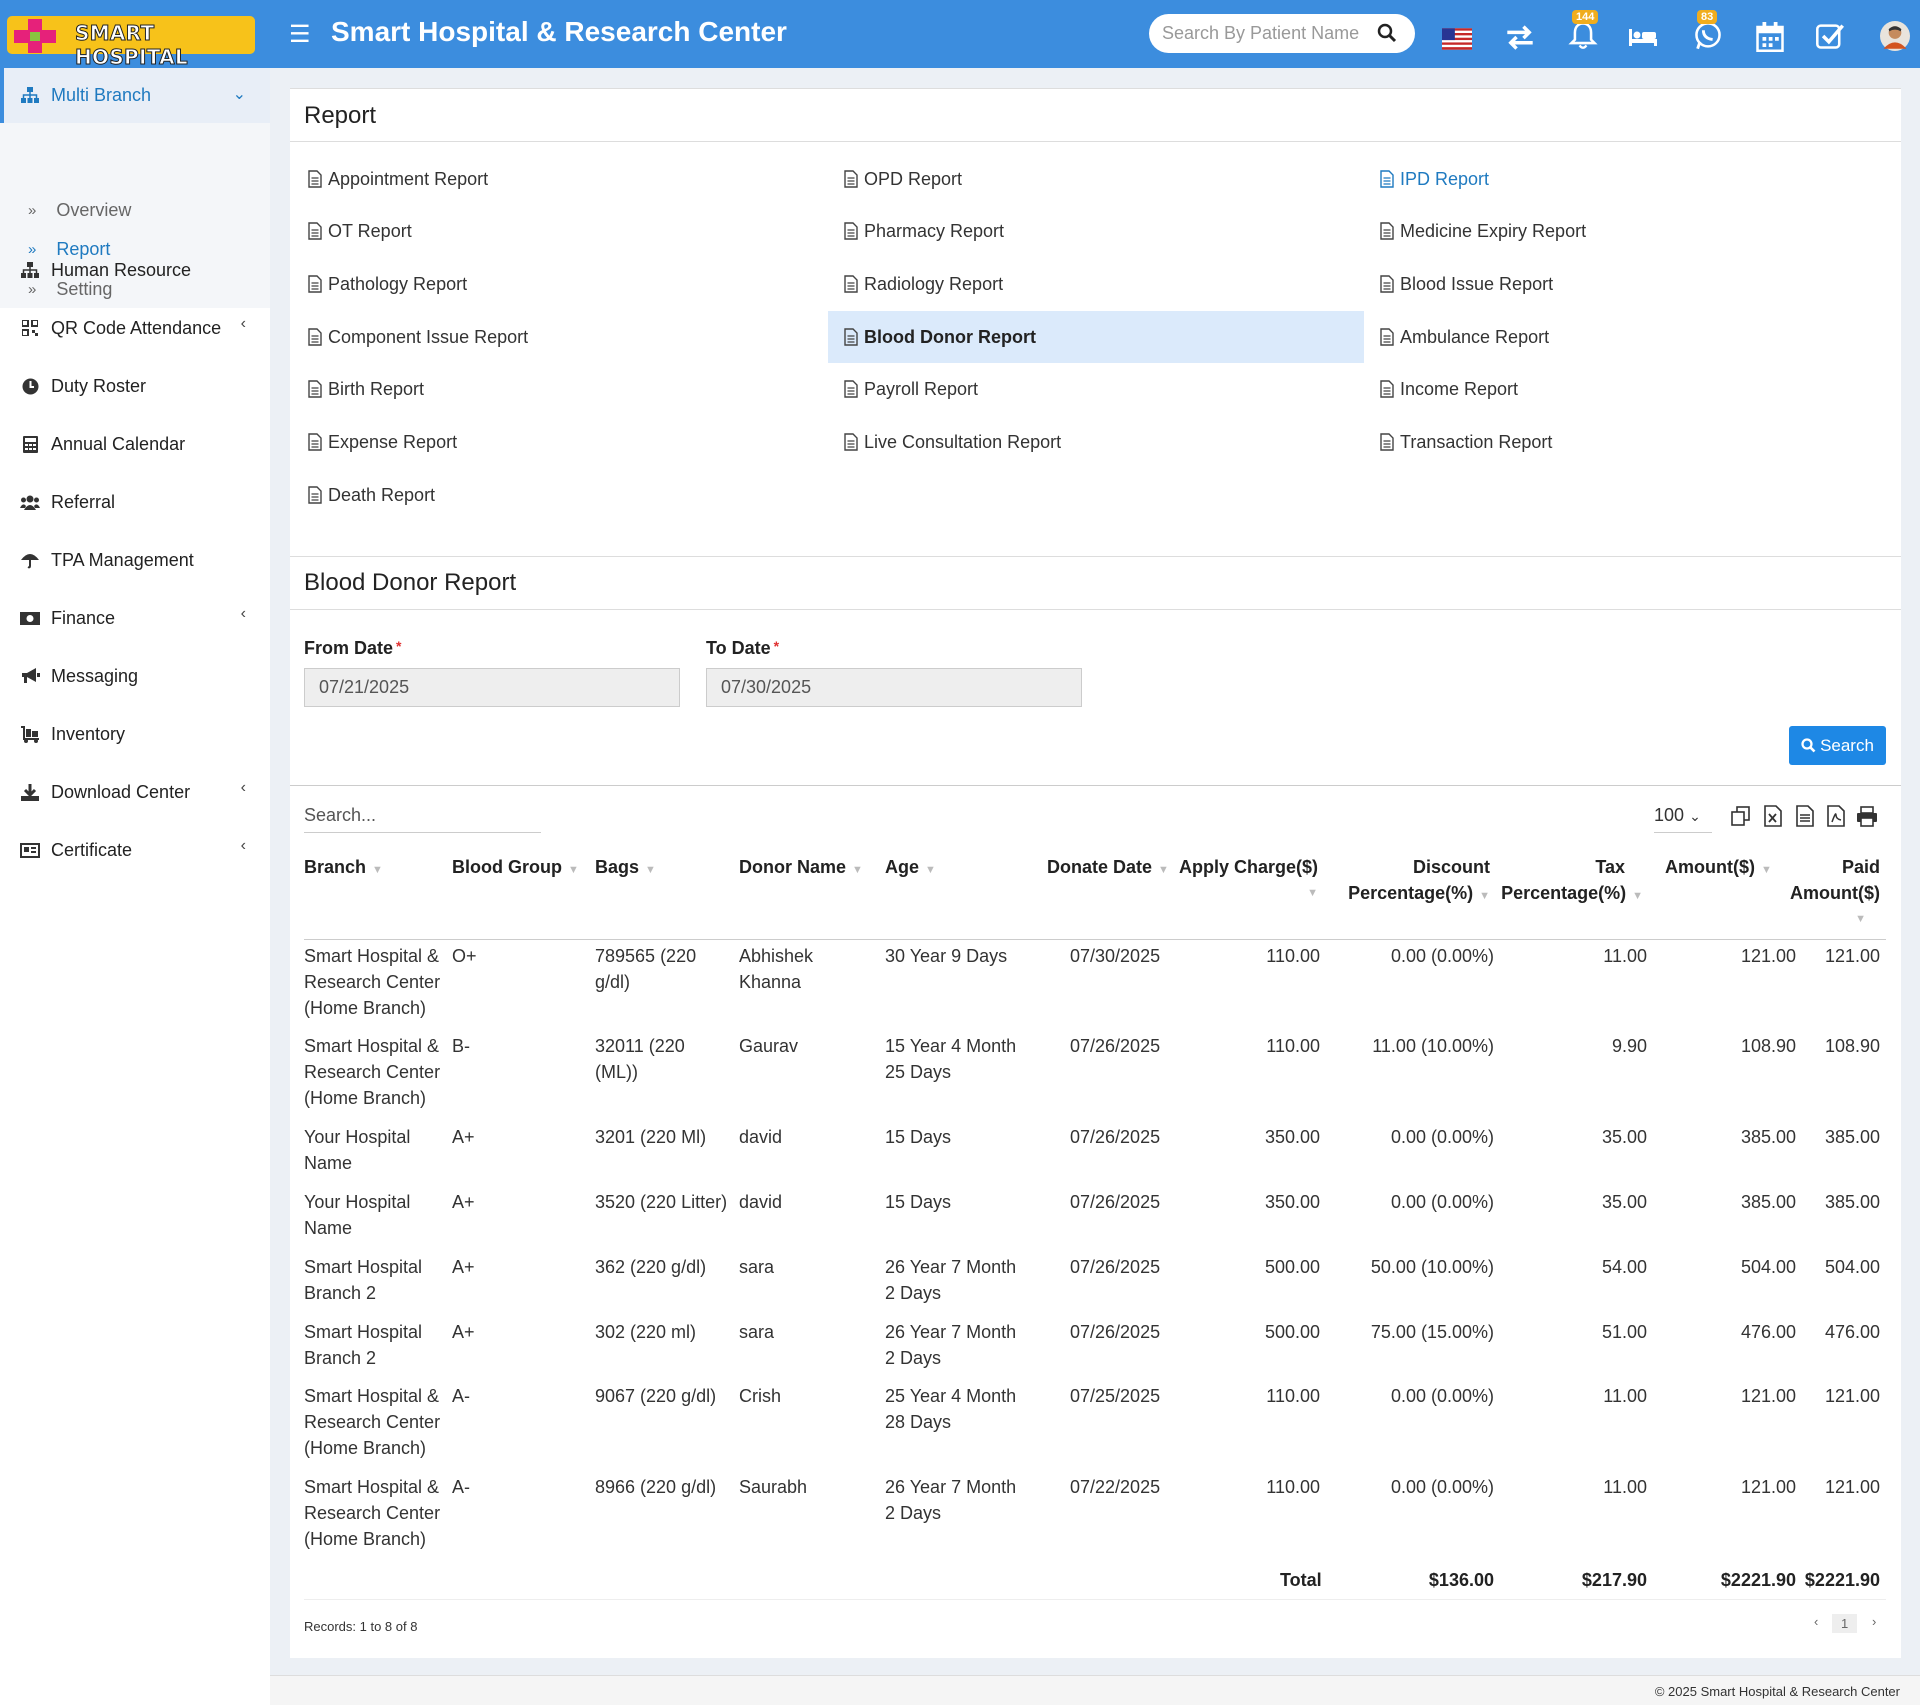 This screenshot has height=1705, width=1920. I want to click on cell-bags: 789565 (220 g/dl), so click(665, 969).